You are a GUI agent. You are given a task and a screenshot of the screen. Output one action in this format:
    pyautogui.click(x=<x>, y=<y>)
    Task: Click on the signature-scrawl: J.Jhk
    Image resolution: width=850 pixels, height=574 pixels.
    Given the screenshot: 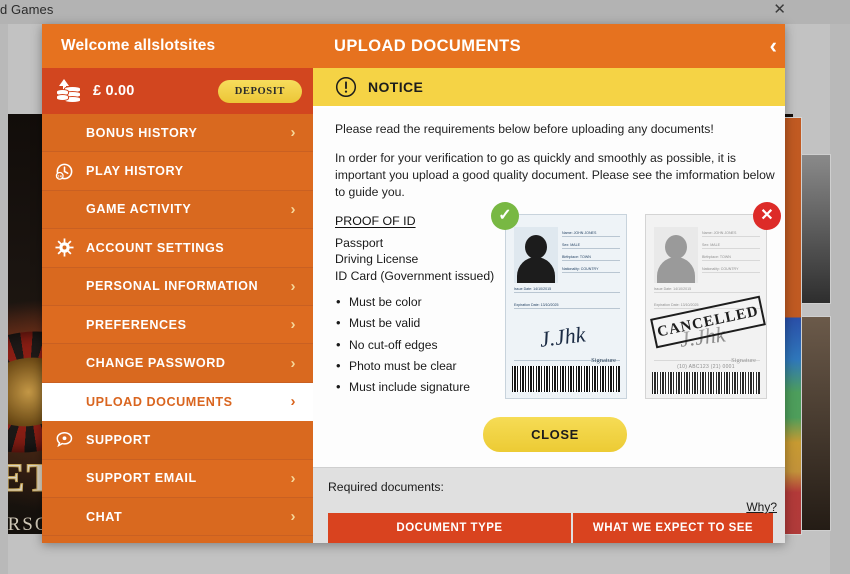 What is the action you would take?
    pyautogui.click(x=562, y=336)
    